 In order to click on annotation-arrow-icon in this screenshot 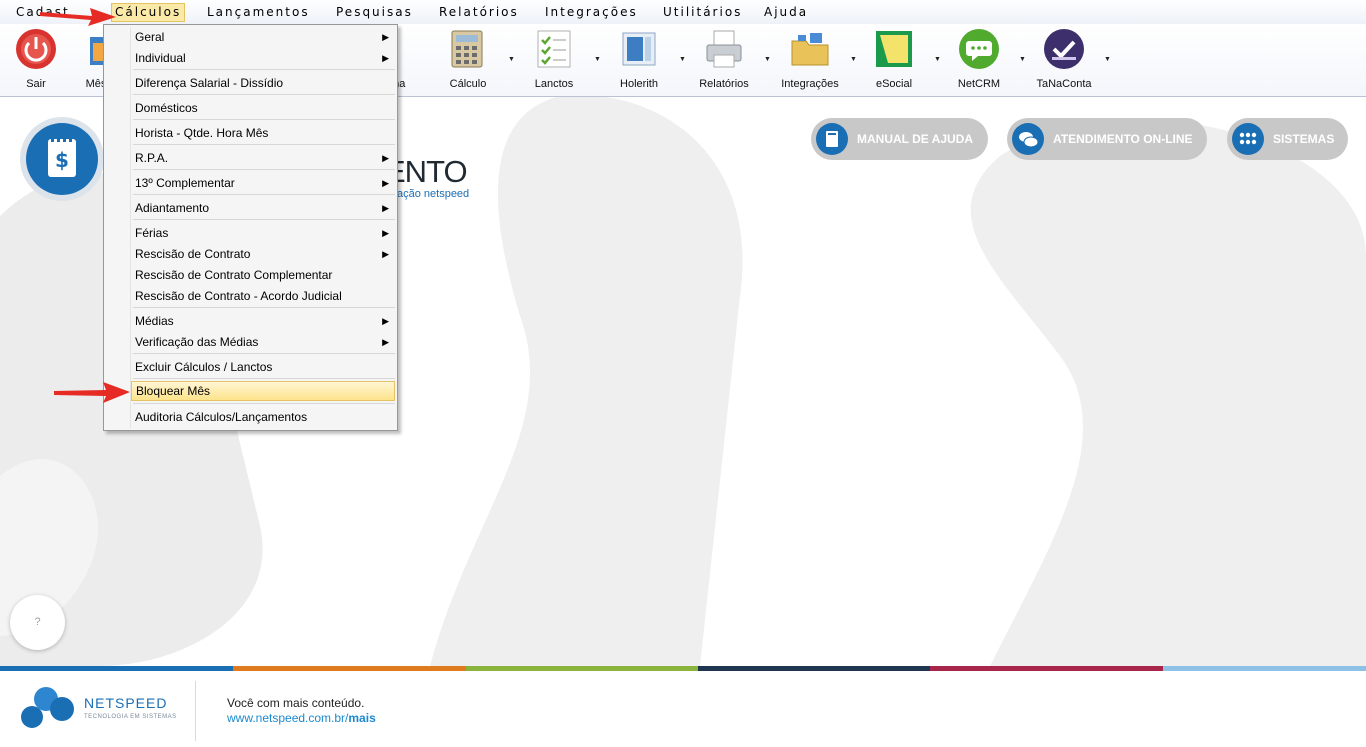, I will do `click(78, 17)`.